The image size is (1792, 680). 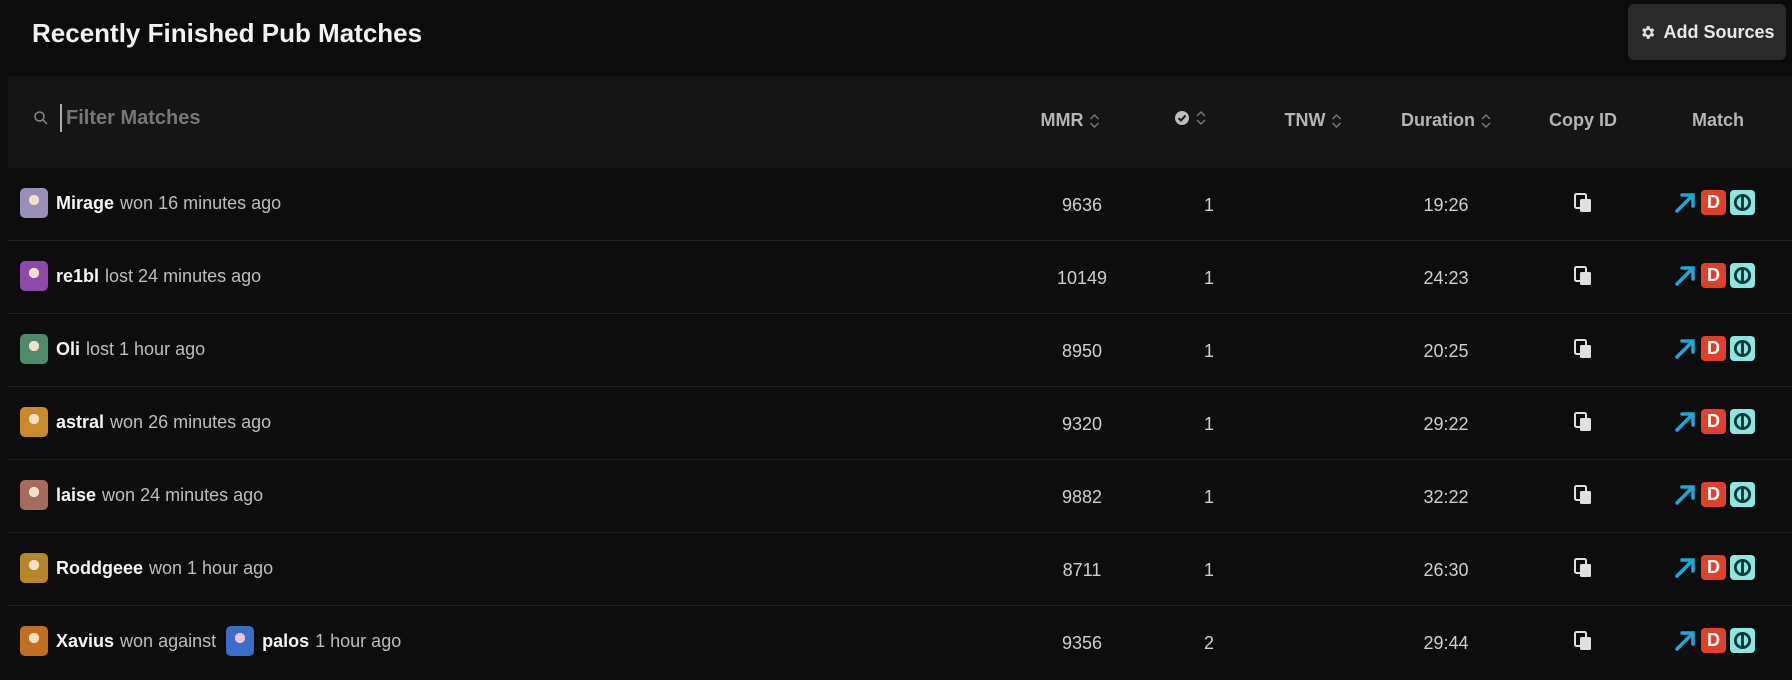 What do you see at coordinates (150, 203) in the screenshot?
I see `player-cell: Mirage won 16 minutes ago` at bounding box center [150, 203].